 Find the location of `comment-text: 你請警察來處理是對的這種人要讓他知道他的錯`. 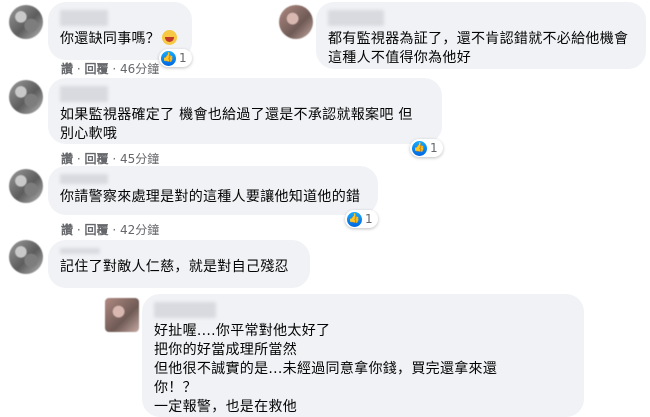

comment-text: 你請警察來處理是對的這種人要讓他知道他的錯 is located at coordinates (210, 197).